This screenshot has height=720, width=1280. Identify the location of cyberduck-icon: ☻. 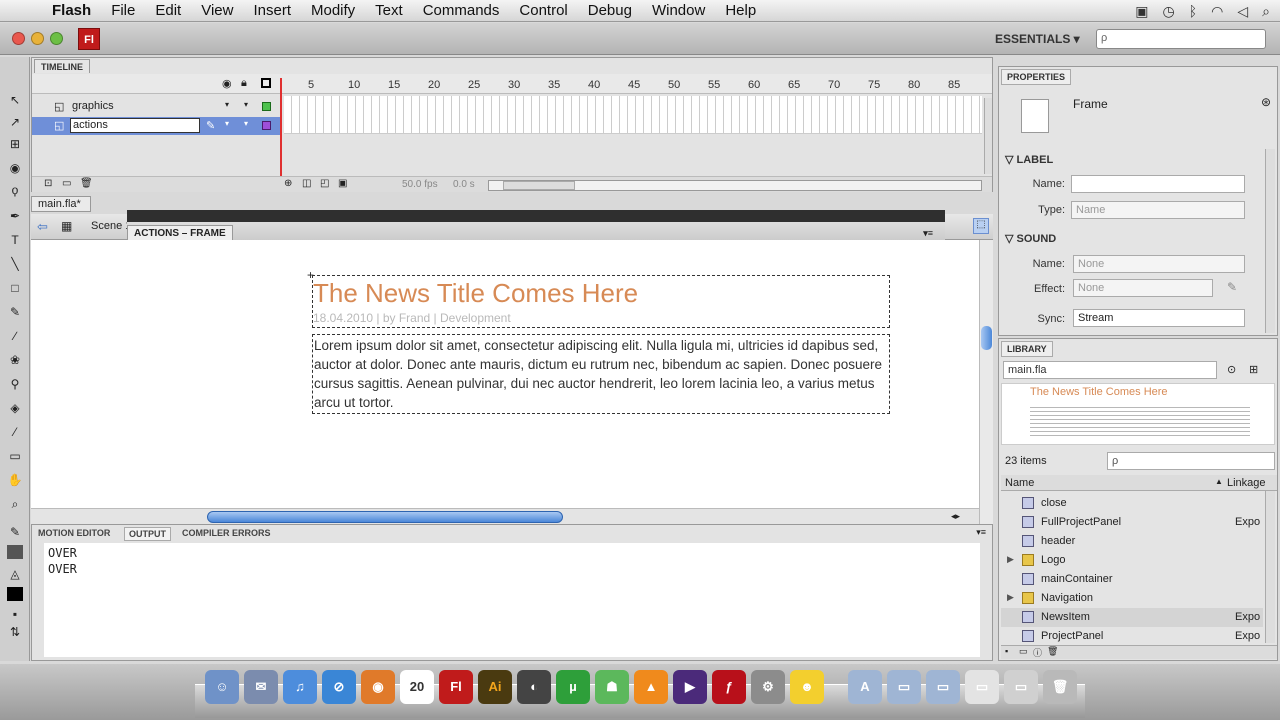
(807, 687).